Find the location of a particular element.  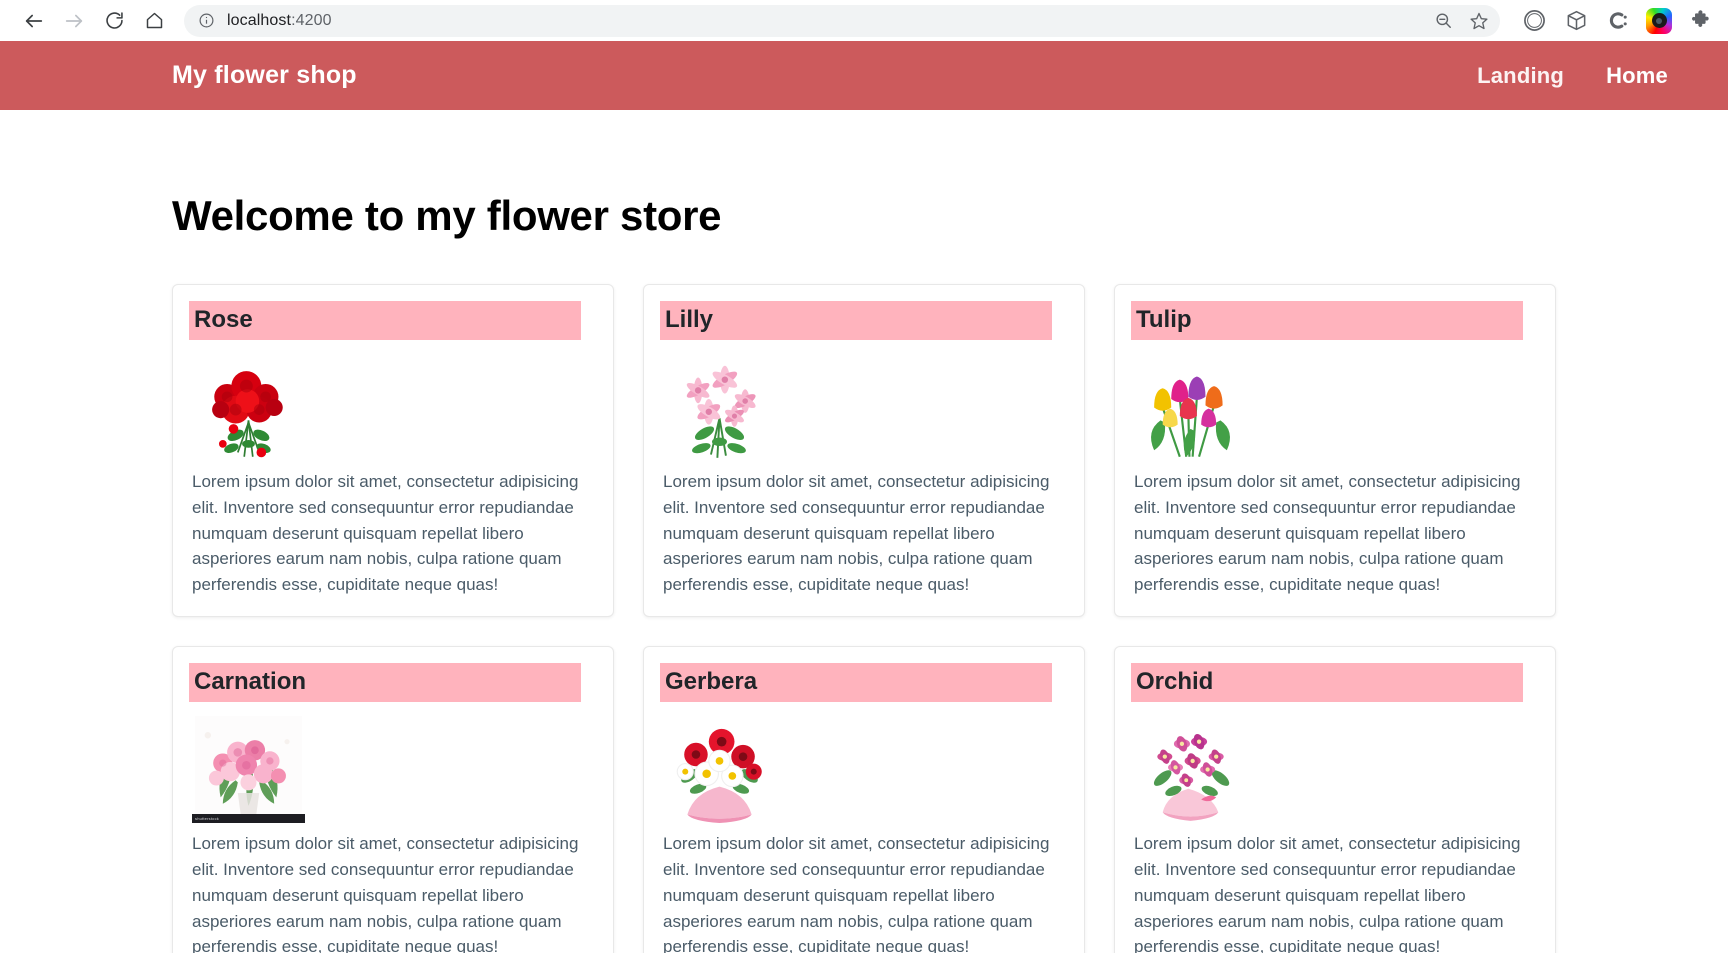

back-button is located at coordinates (34, 21).